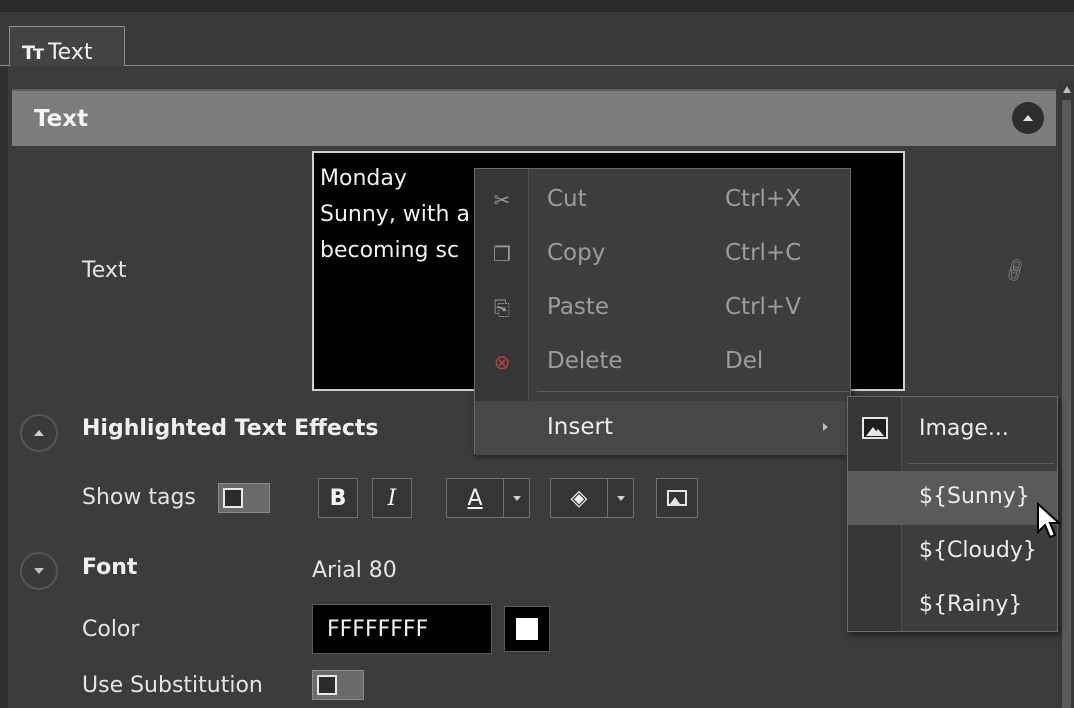 The height and width of the screenshot is (708, 1074). I want to click on color-swatch-fill, so click(527, 629).